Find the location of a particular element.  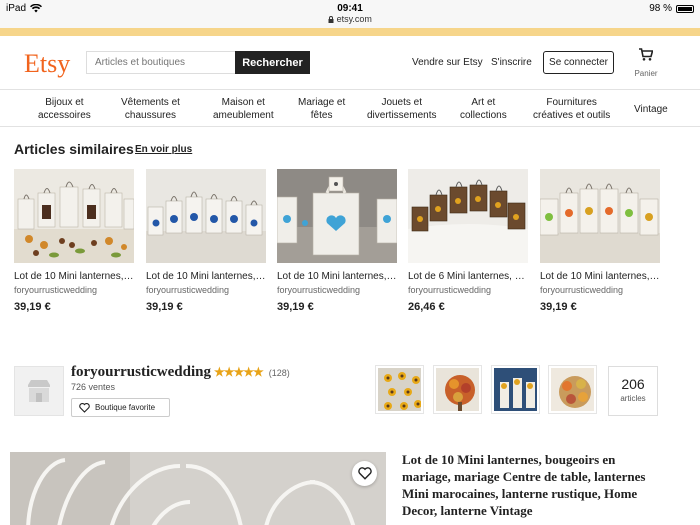

shop-items-count: 206 articles is located at coordinates (633, 391).